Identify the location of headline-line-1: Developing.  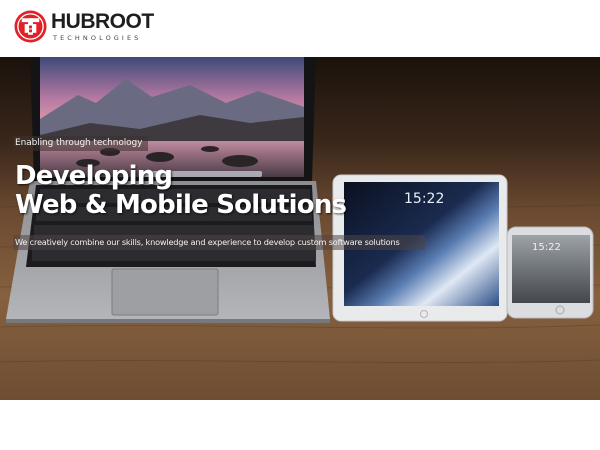
(94, 176).